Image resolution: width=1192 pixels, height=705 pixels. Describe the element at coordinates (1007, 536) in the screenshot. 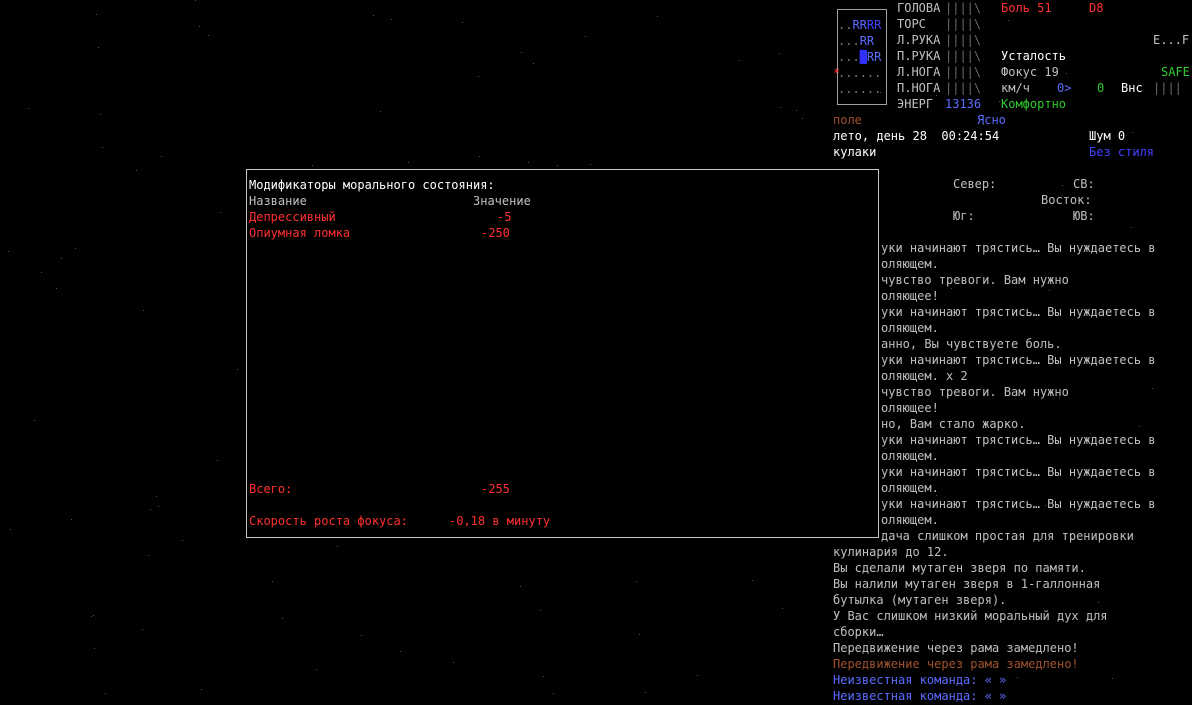

I see `log-line: дача слишком простая для тренировки` at that location.